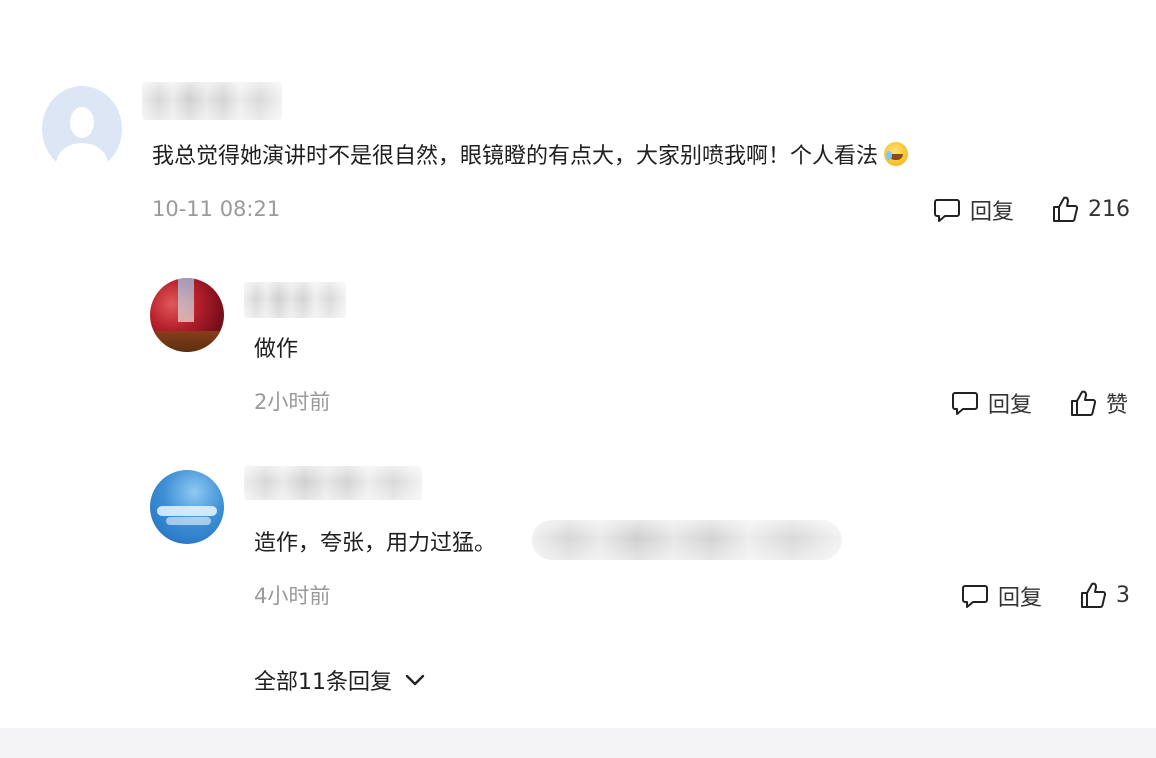 The width and height of the screenshot is (1156, 758). I want to click on like-label: 赞, so click(1117, 405).